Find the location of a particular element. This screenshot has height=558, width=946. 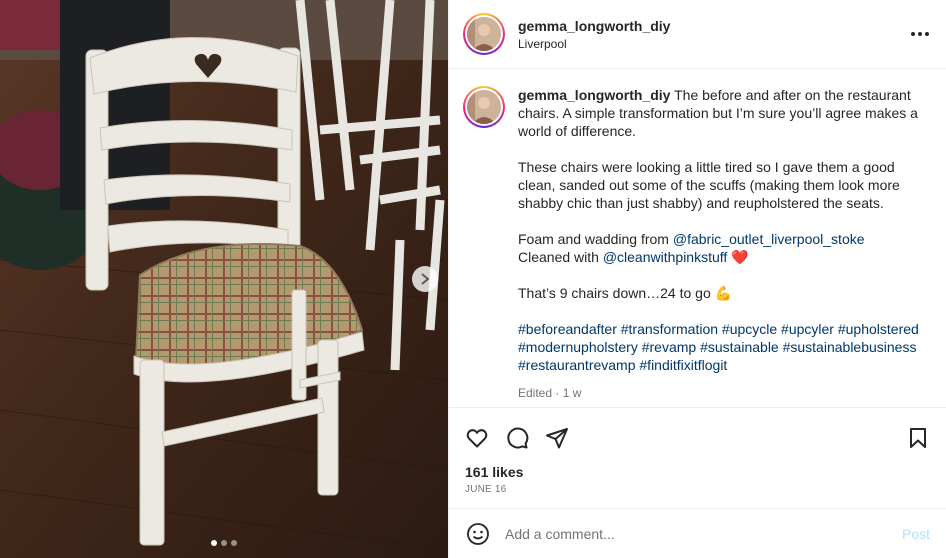

carousel-indicator is located at coordinates (224, 543).